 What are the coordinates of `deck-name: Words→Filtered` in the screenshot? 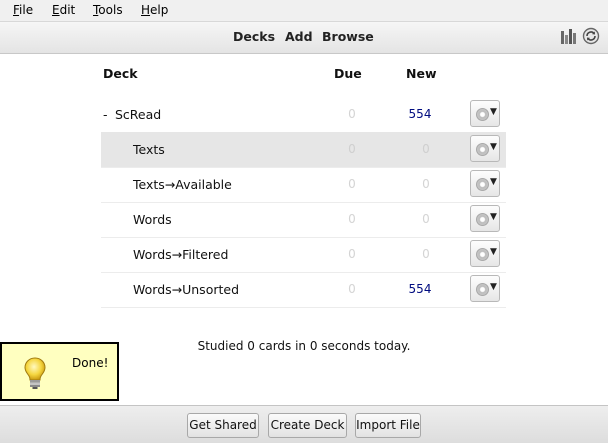 It's located at (180, 254).